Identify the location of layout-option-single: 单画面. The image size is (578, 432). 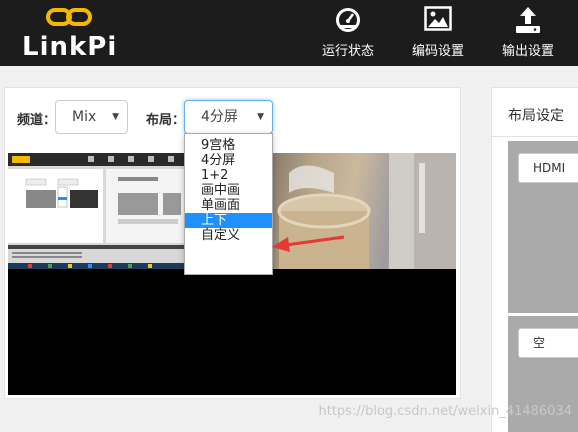
(228, 205).